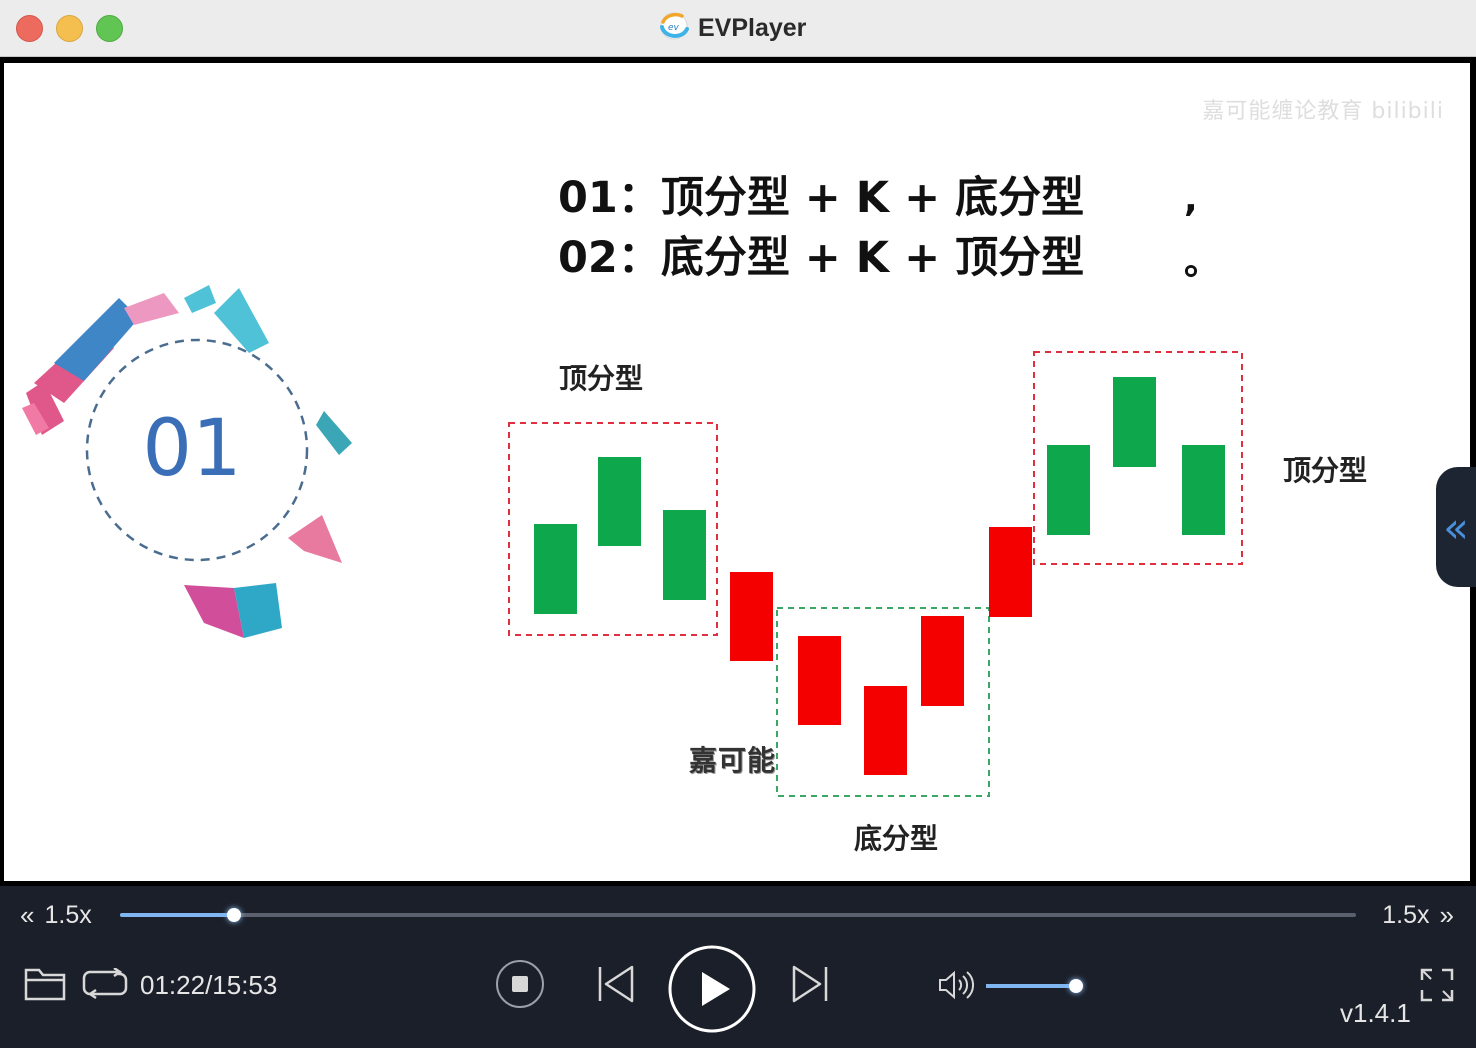 The image size is (1476, 1048). Describe the element at coordinates (209, 985) in the screenshot. I see `time-display: 01:22/15:53` at that location.